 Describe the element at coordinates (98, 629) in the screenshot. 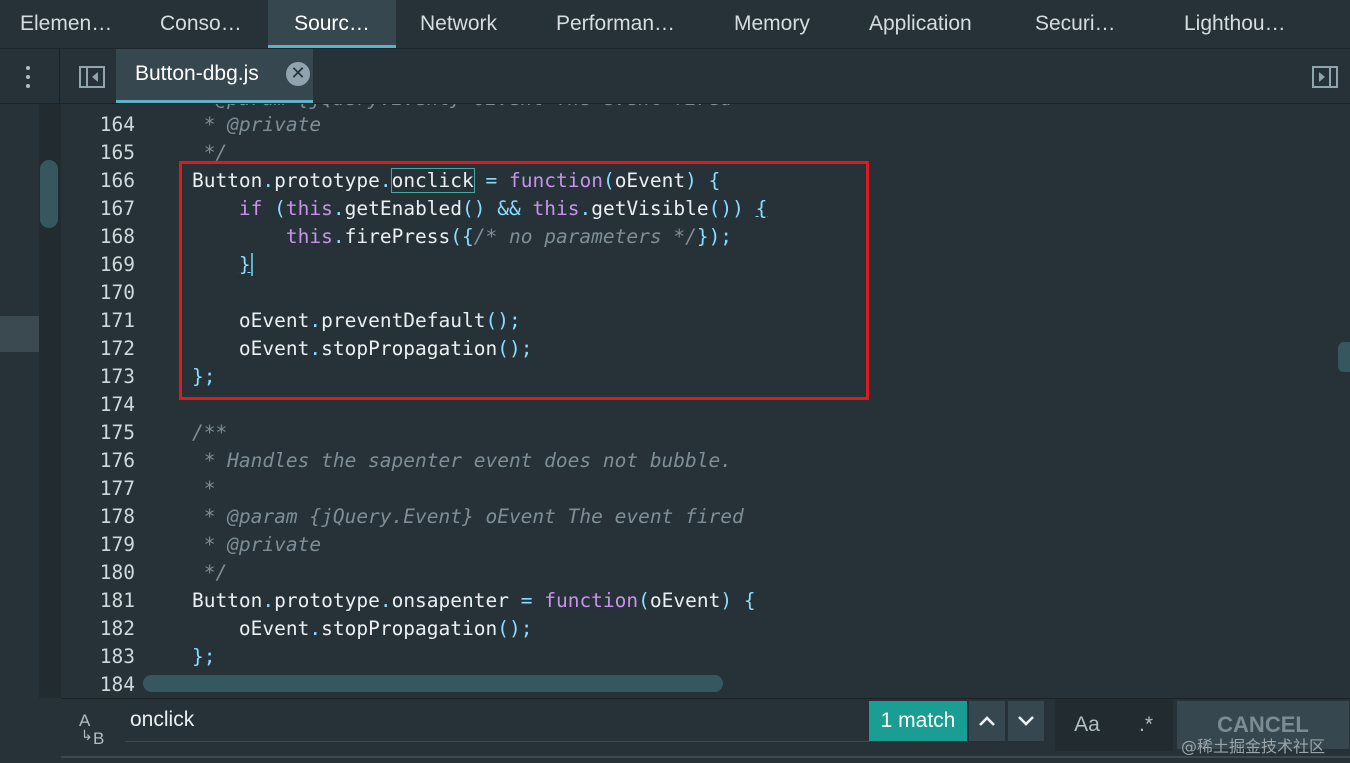

I see `line-number: 182` at that location.